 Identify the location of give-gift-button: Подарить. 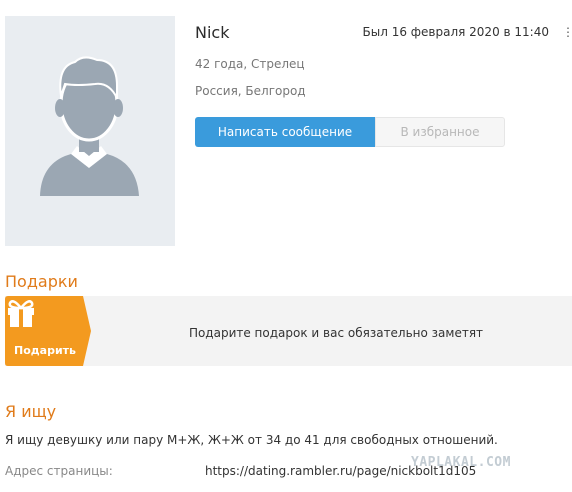
(48, 331).